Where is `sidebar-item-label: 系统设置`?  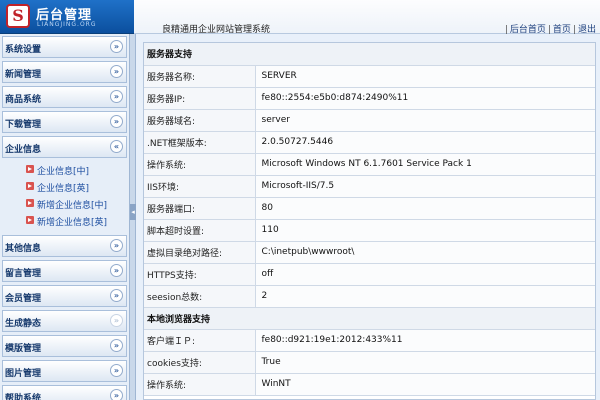
sidebar-item-label: 系统设置 is located at coordinates (23, 50).